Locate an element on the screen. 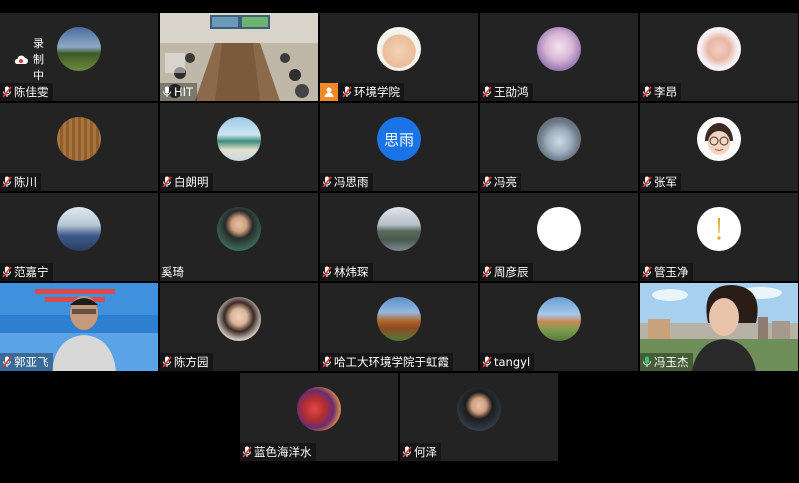  participant-tile: 白朗明 is located at coordinates (239, 147).